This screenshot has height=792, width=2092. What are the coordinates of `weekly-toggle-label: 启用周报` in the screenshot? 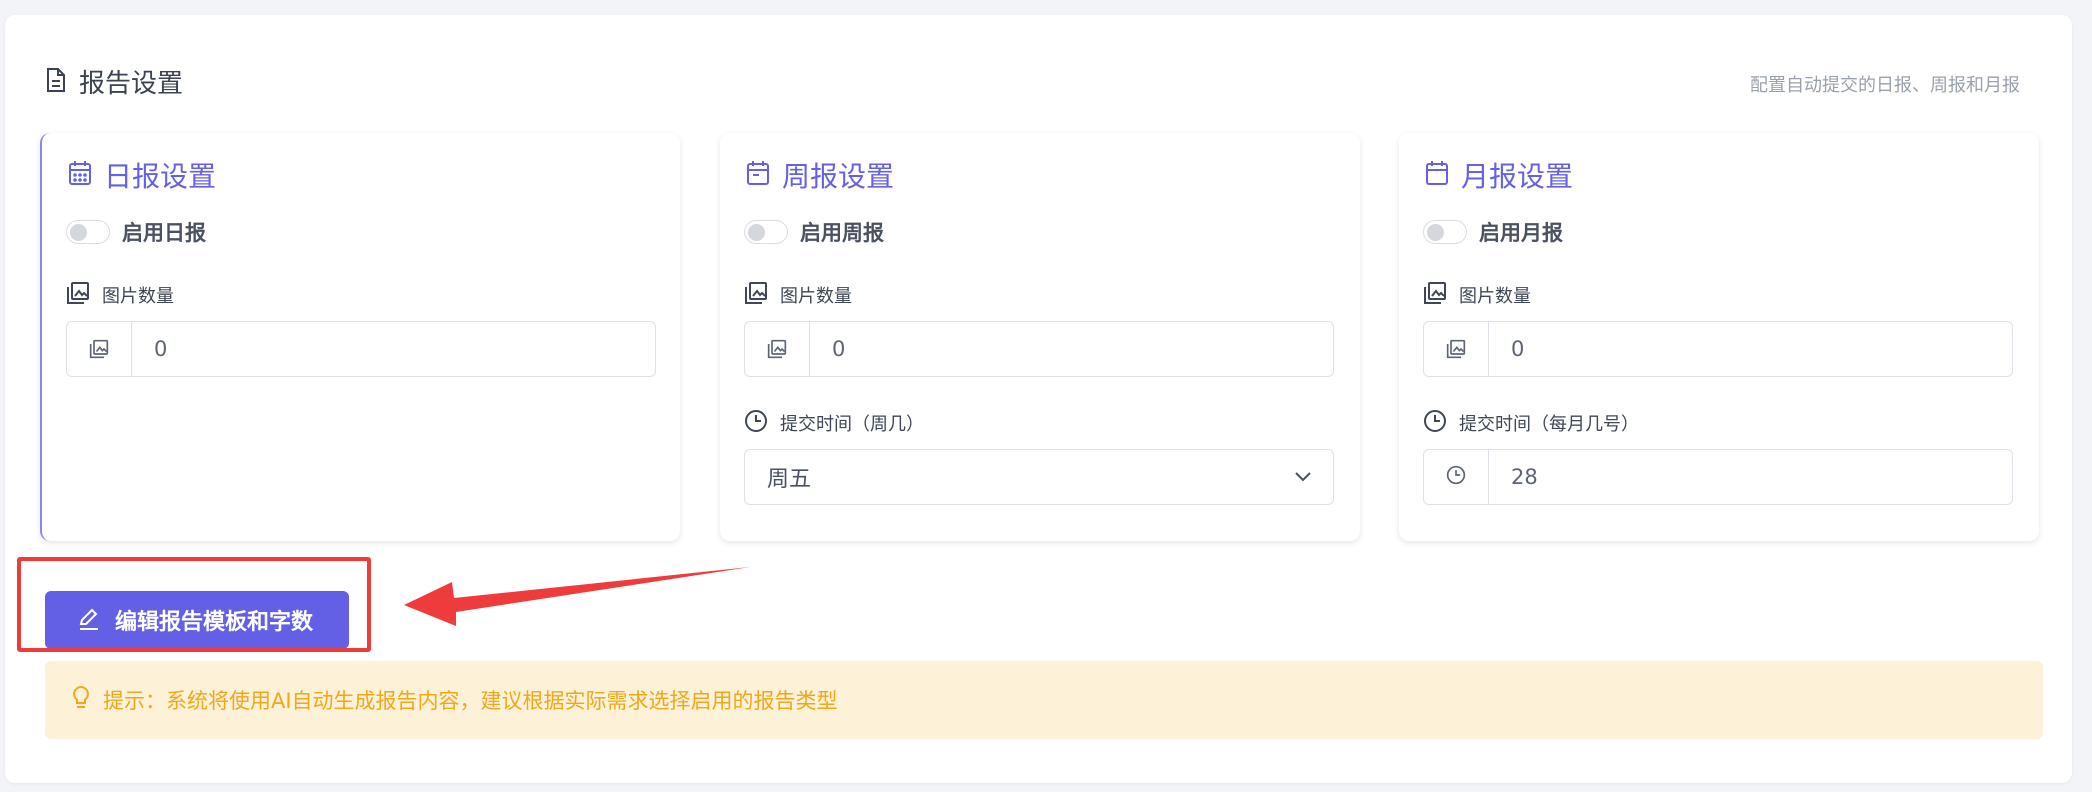 It's located at (842, 233).